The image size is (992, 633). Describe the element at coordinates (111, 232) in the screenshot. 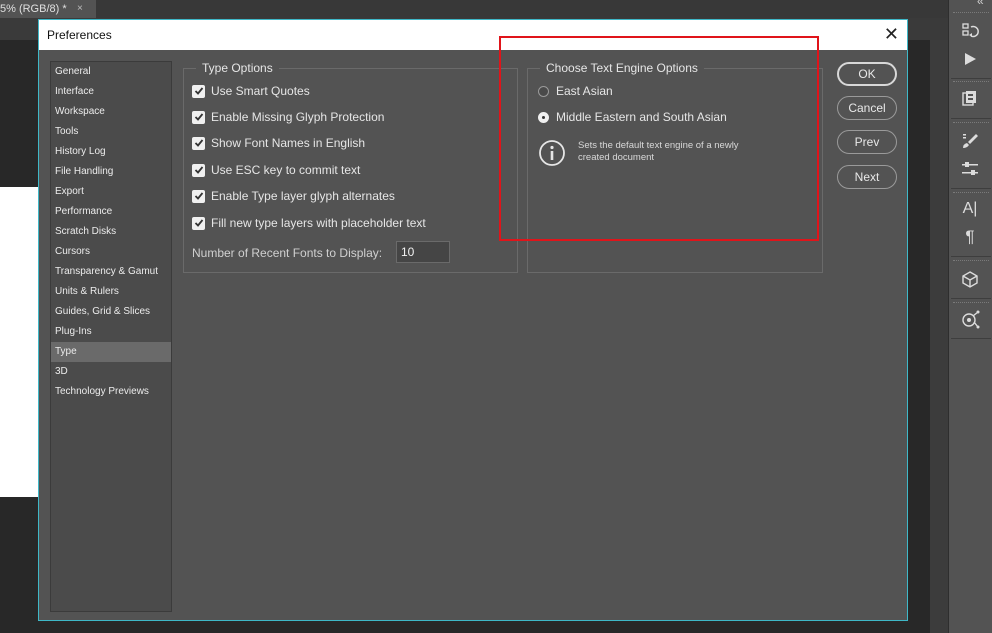

I see `nav-item-scratch-disks: Scratch Disks` at that location.